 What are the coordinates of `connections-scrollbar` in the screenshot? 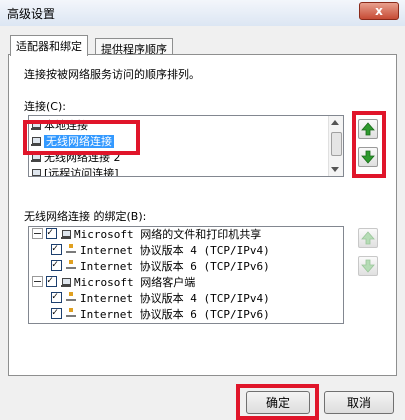 It's located at (335, 146).